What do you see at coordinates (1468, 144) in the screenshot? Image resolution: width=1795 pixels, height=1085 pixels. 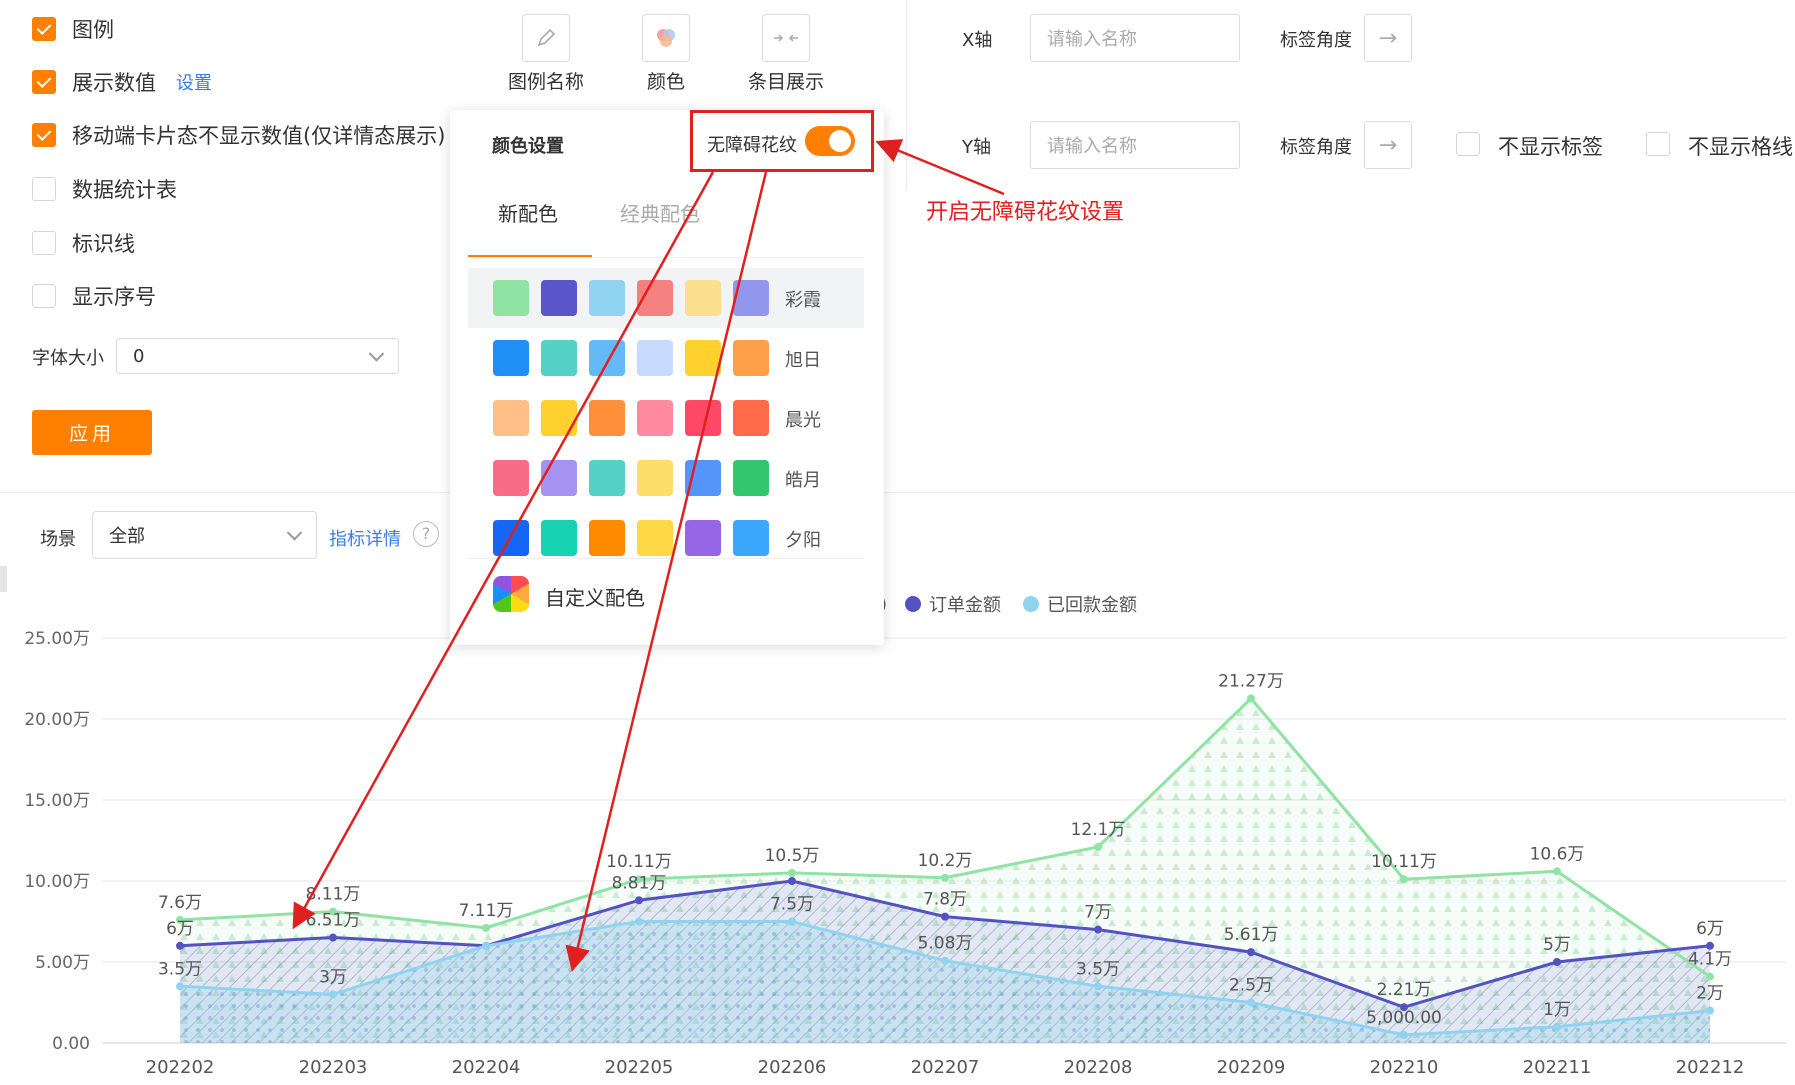 I see `hide-labels-checkbox` at bounding box center [1468, 144].